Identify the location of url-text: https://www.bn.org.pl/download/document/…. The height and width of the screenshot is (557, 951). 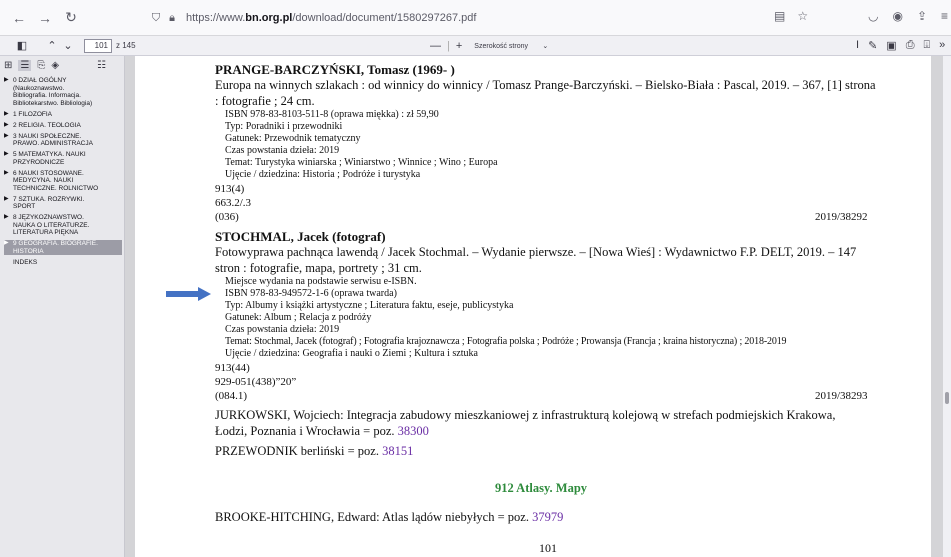
(331, 18).